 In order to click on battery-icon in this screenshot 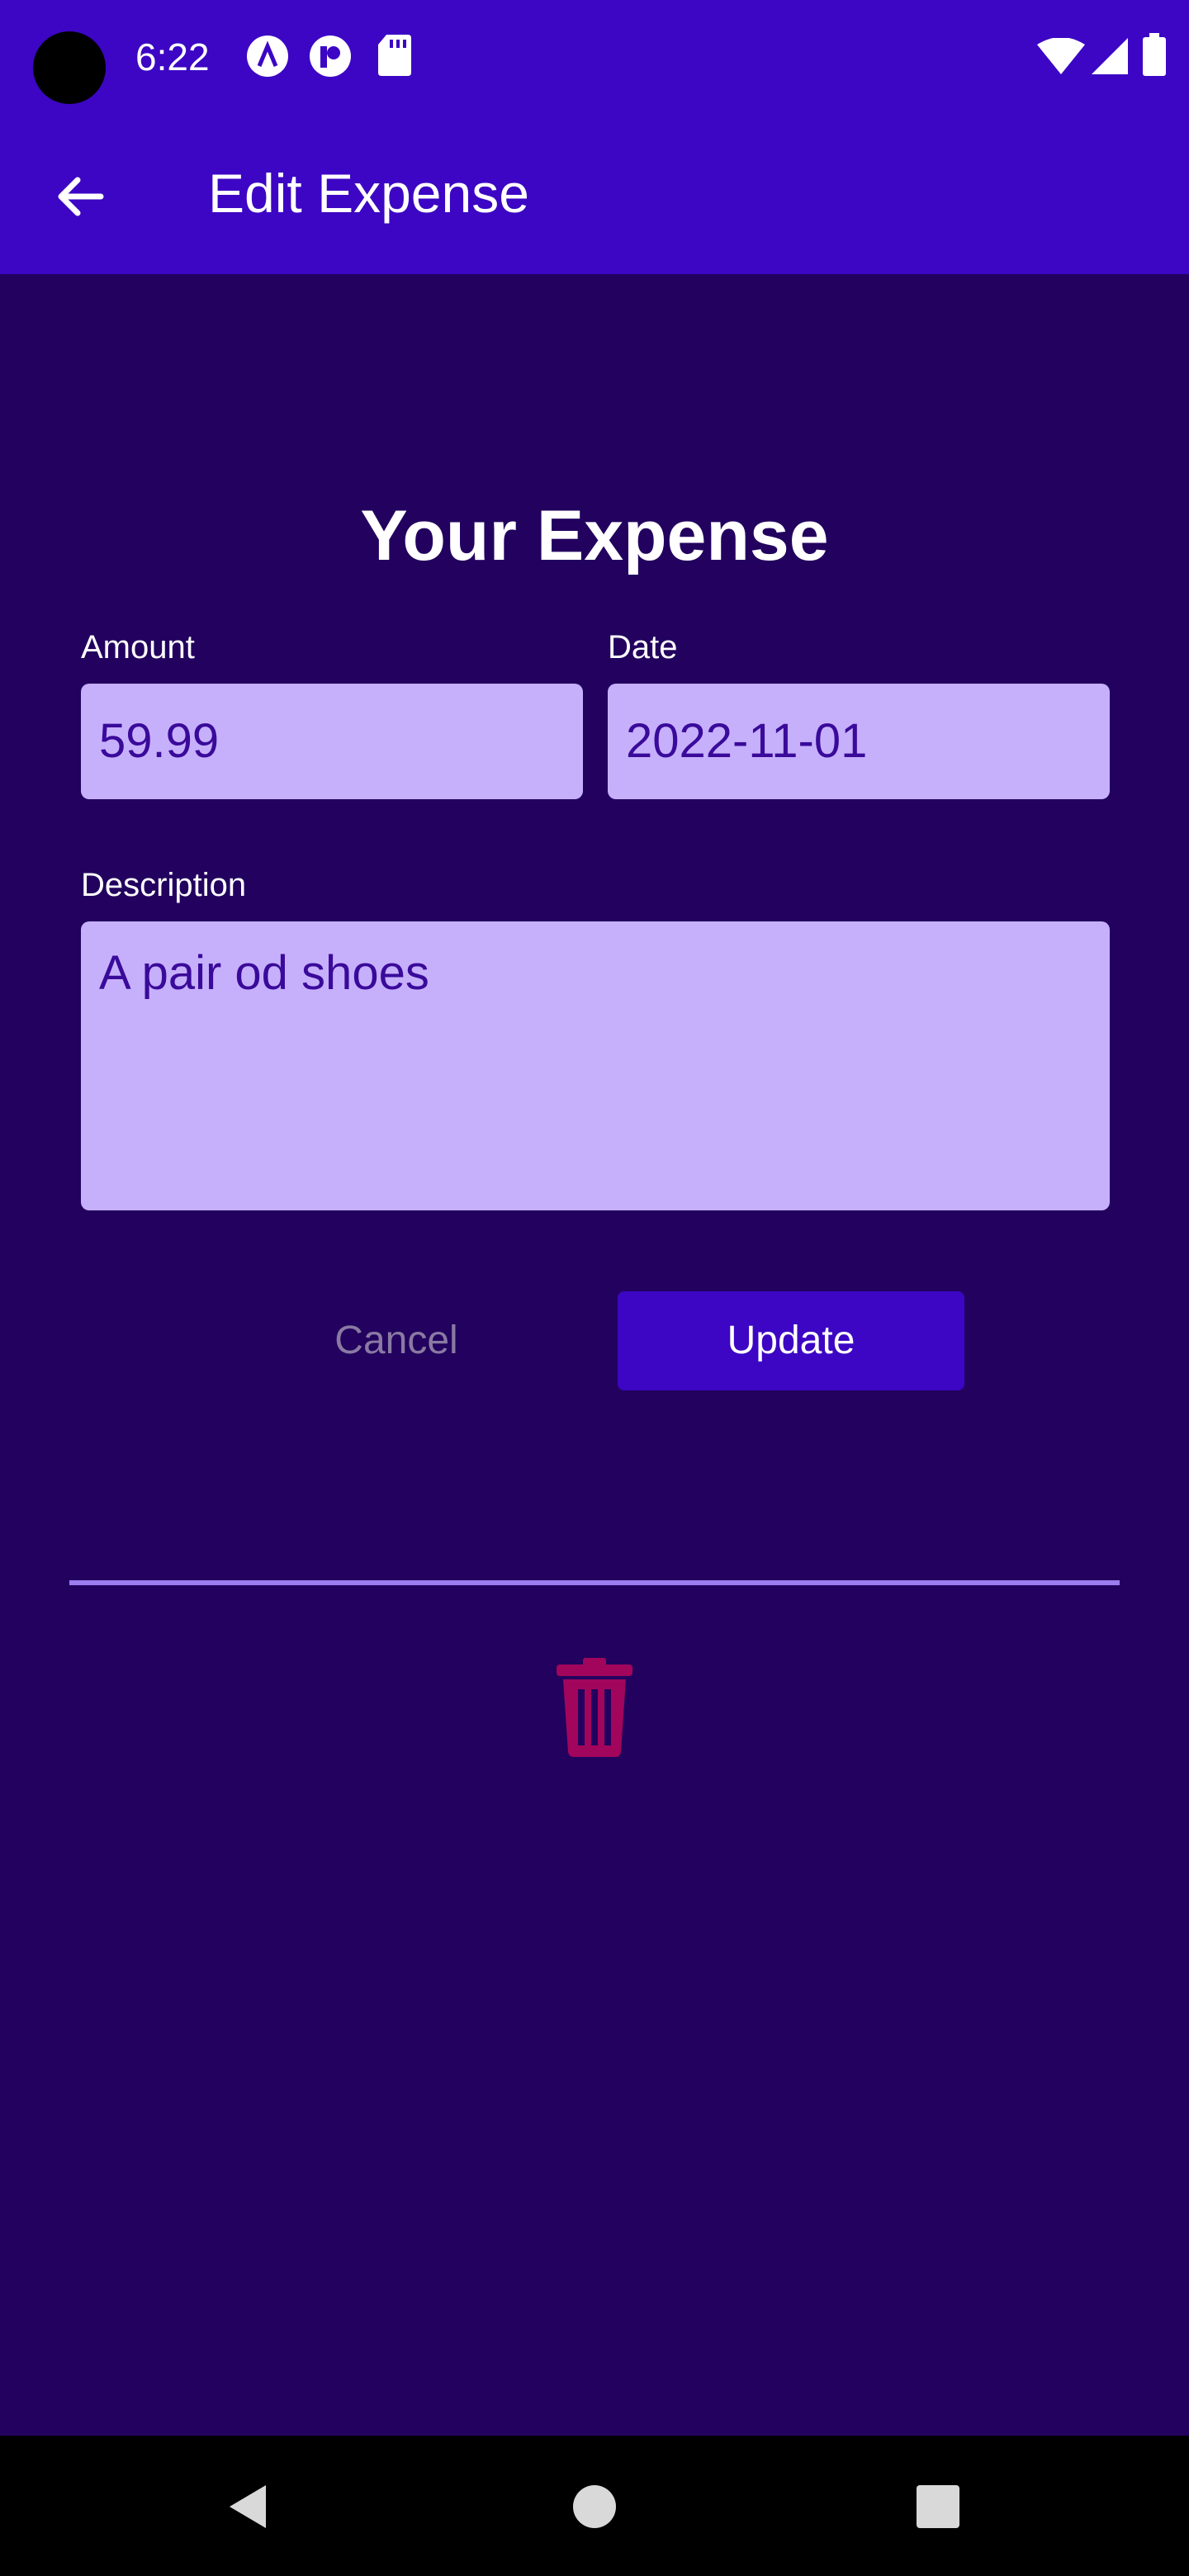, I will do `click(1154, 54)`.